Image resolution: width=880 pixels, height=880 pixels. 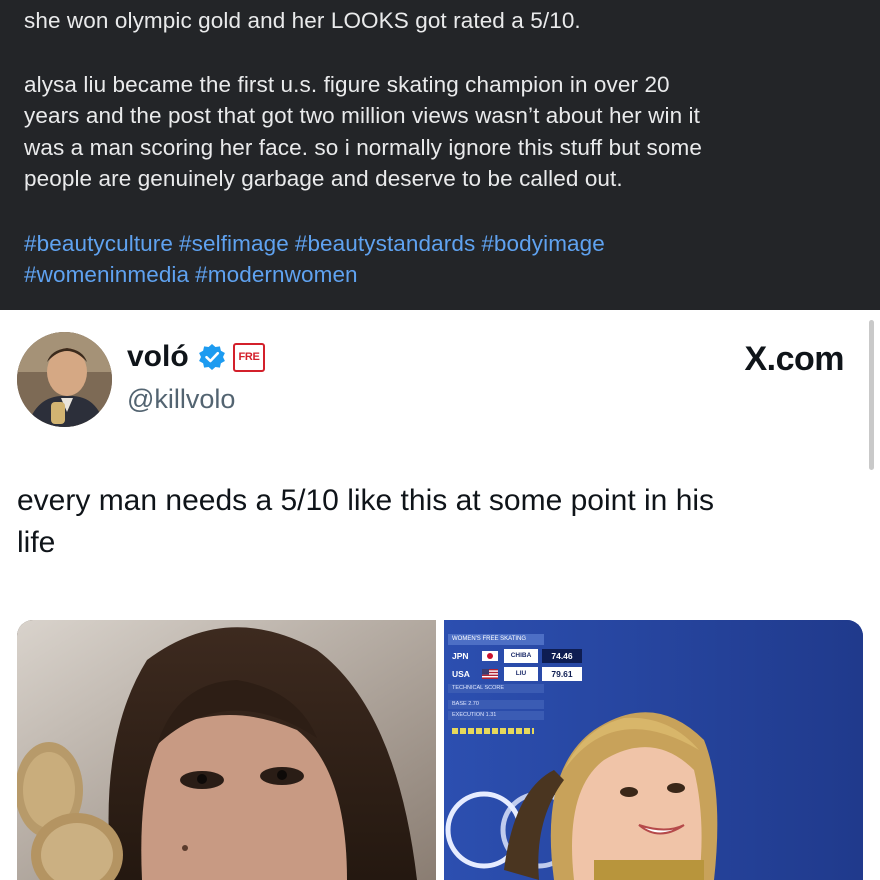 What do you see at coordinates (496, 639) in the screenshot?
I see `scoreboard-header: WOMEN'S FREE SKATING` at bounding box center [496, 639].